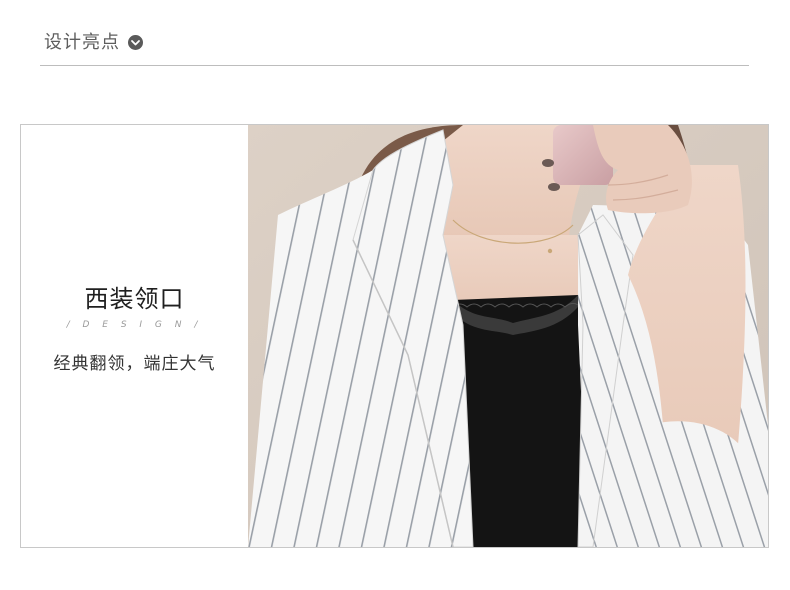  What do you see at coordinates (134, 299) in the screenshot?
I see `feature-title: 西装领口` at bounding box center [134, 299].